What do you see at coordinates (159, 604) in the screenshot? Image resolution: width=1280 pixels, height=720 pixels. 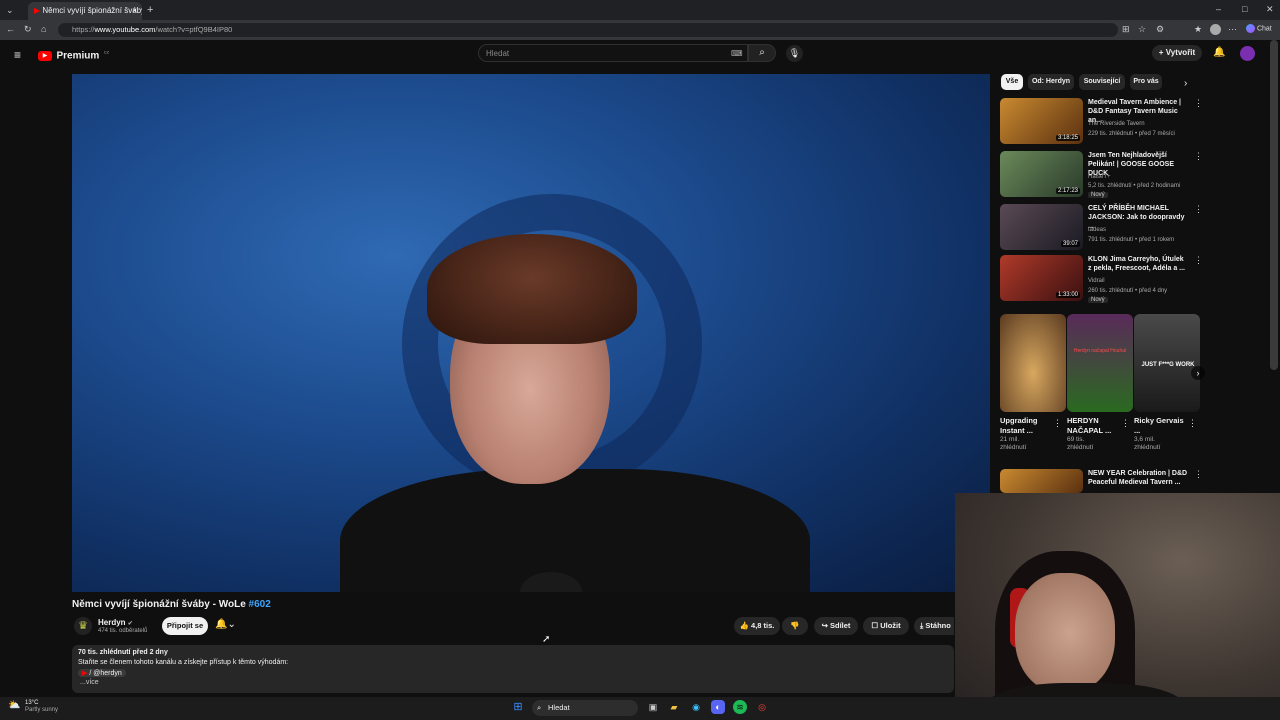 I see `video-title-text: Němci vyvíjí špionážní šváby - WoLe` at bounding box center [159, 604].